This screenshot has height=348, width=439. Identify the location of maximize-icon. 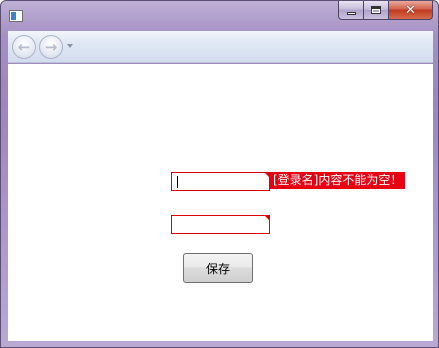
(376, 10).